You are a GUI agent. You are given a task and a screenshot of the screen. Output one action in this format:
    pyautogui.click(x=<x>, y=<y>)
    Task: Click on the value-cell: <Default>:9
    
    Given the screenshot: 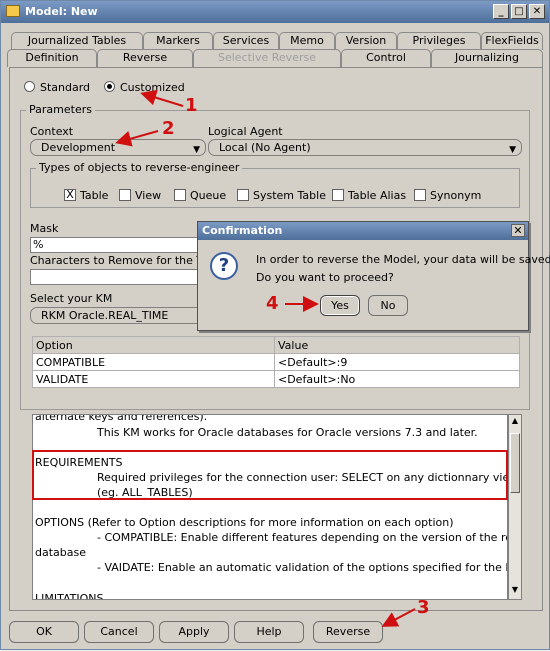 What is the action you would take?
    pyautogui.click(x=397, y=362)
    